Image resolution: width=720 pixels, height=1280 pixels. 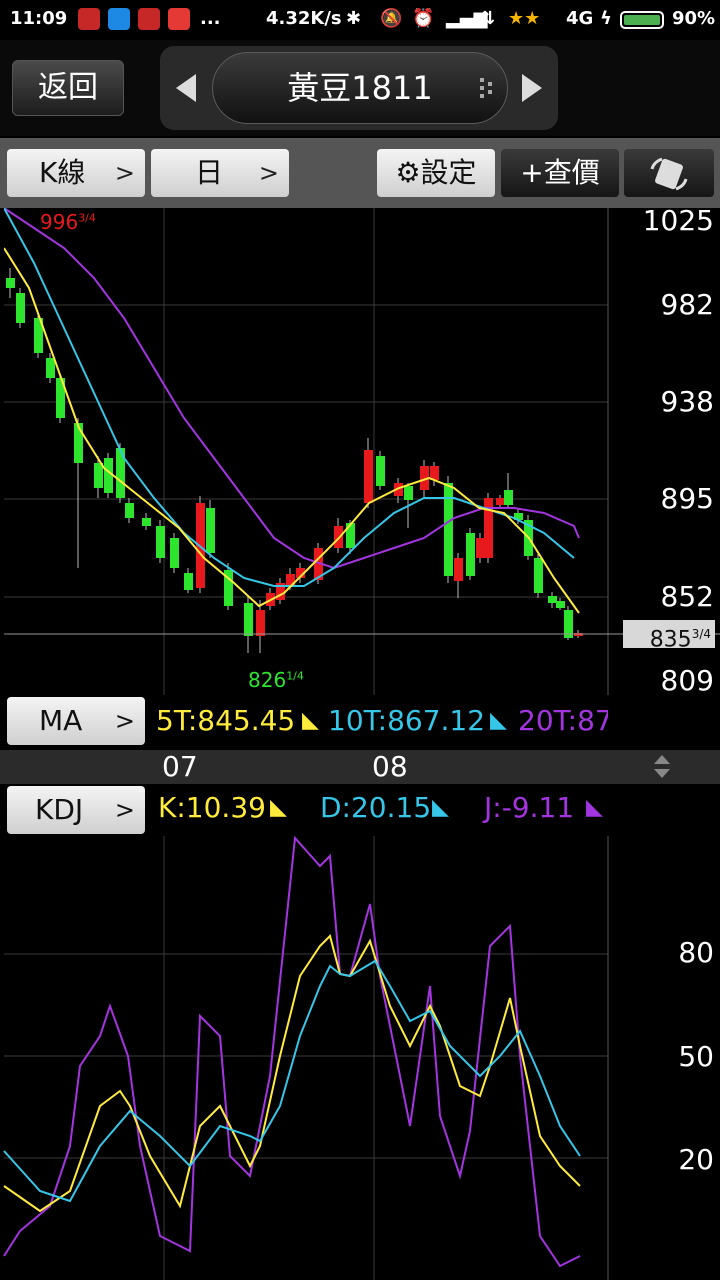 What do you see at coordinates (276, 680) in the screenshot?
I see `period-low-marker: 8261/4` at bounding box center [276, 680].